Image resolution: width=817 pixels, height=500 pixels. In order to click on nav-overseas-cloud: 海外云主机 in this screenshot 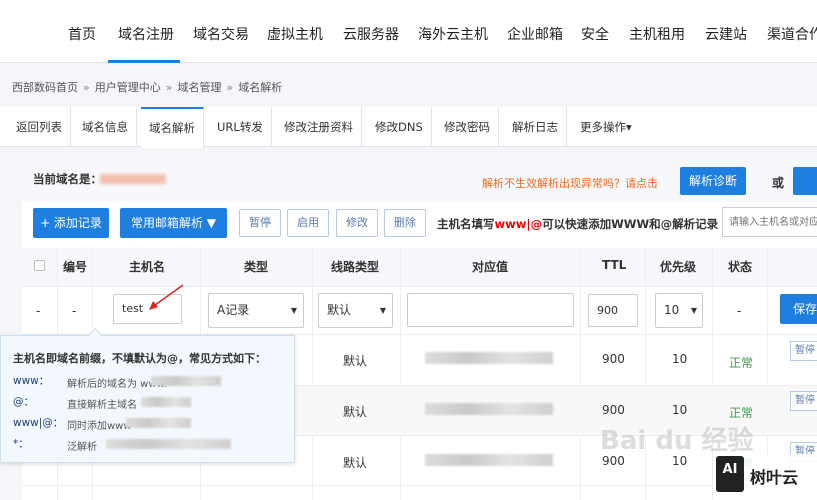, I will do `click(453, 34)`.